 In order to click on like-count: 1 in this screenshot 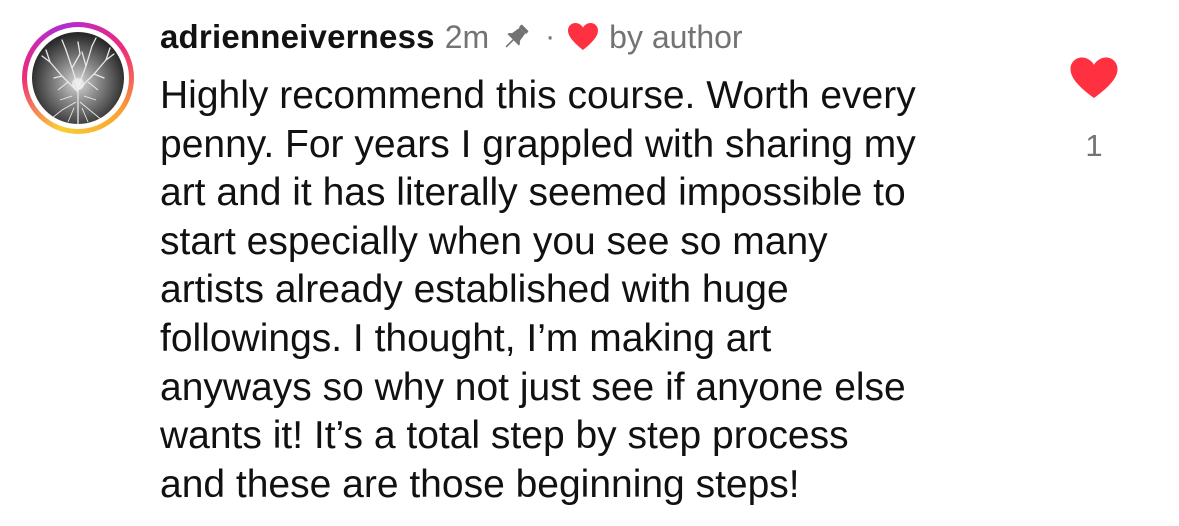, I will do `click(1094, 146)`.